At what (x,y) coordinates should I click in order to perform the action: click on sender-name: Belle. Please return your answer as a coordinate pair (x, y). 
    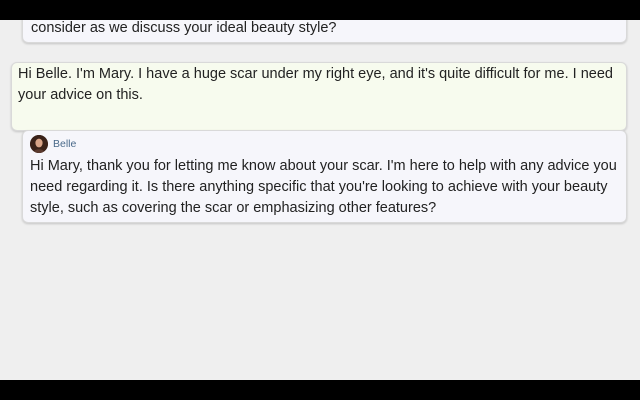
    Looking at the image, I should click on (65, 143).